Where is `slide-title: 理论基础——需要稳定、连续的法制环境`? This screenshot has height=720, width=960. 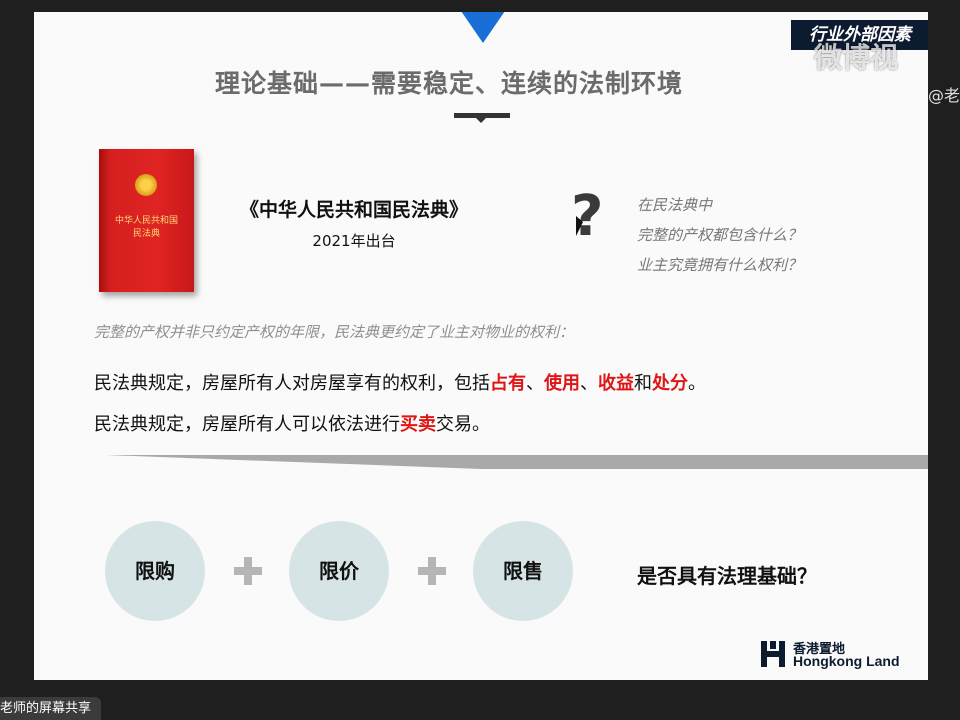
slide-title: 理论基础——需要稳定、连续的法制环境 is located at coordinates (448, 83).